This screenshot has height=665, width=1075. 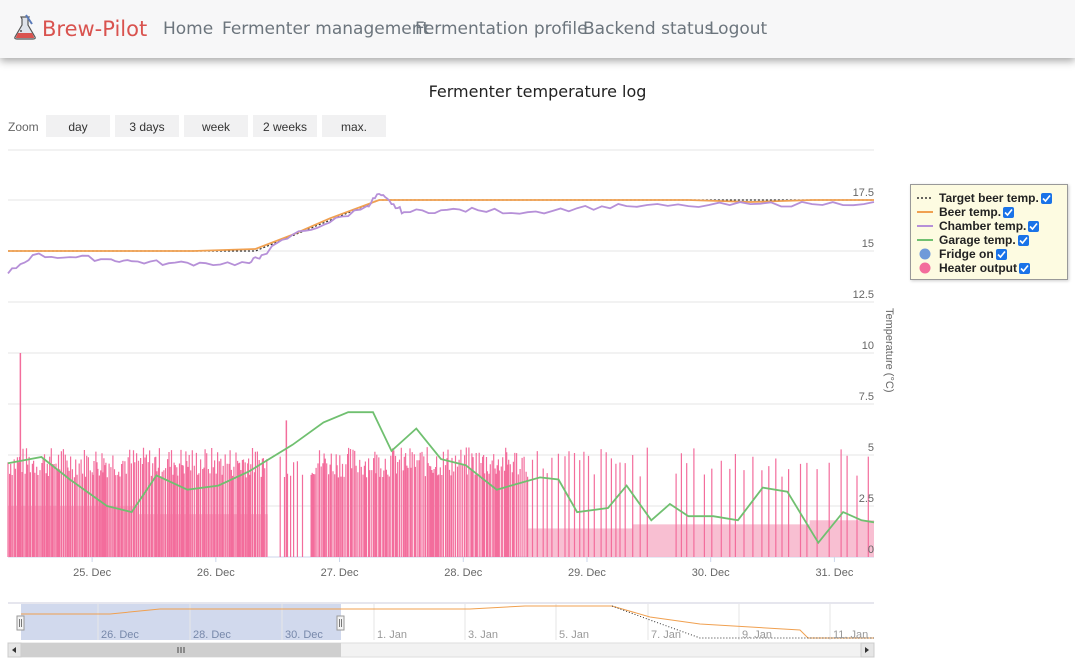 I want to click on y-tick-label: 15, so click(x=868, y=244).